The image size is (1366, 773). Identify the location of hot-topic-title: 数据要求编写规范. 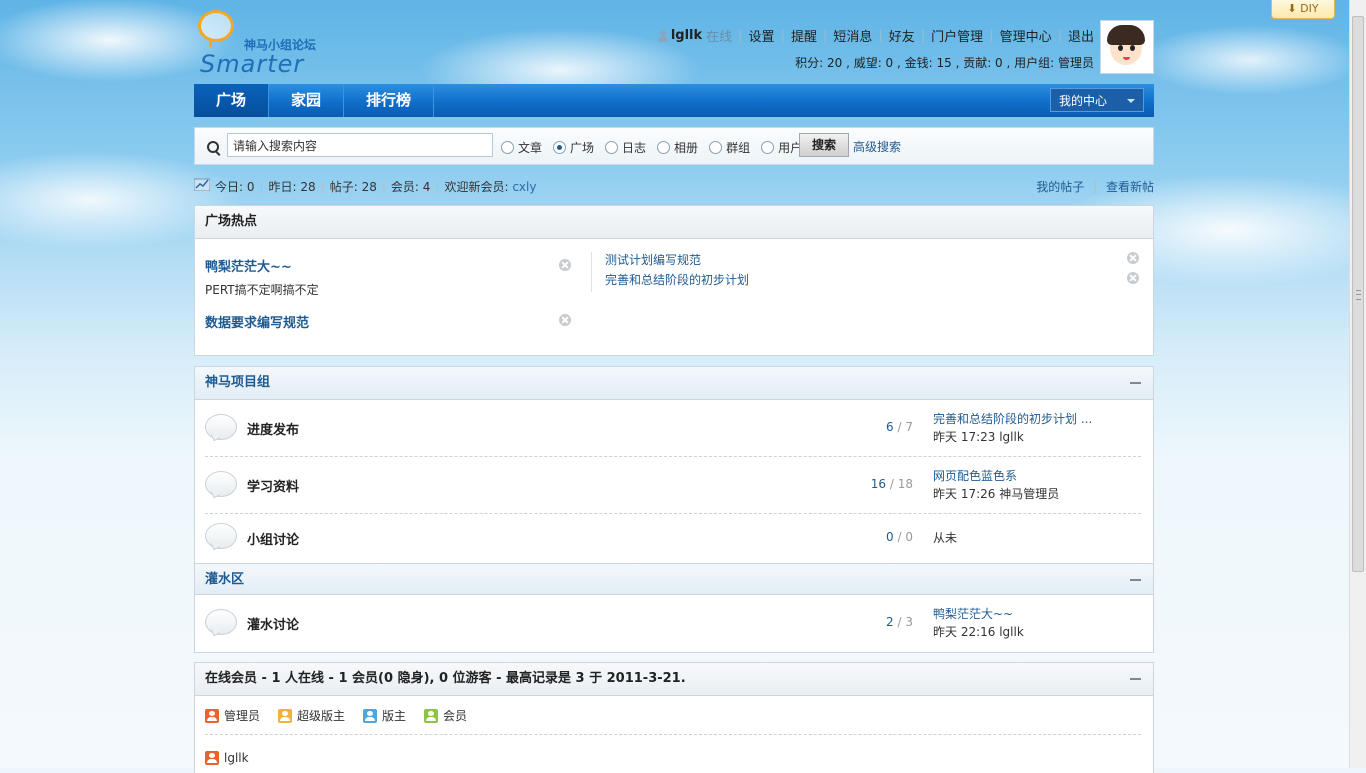
(257, 323).